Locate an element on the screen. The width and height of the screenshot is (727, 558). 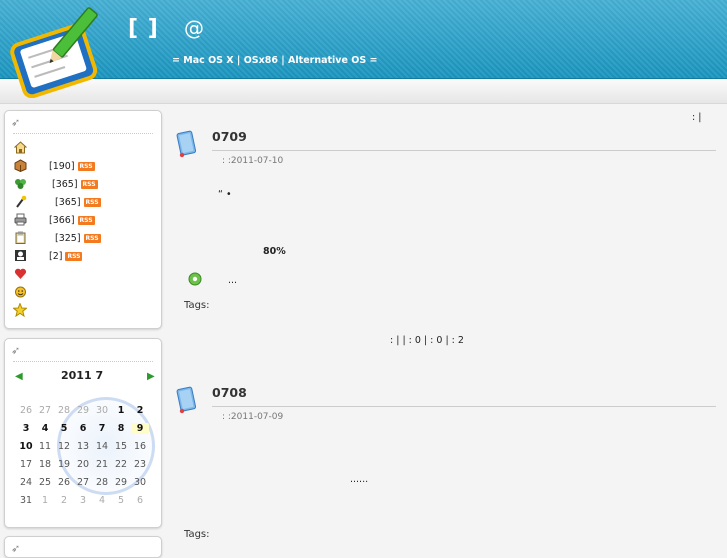
clipboard-icon is located at coordinates (20, 238).